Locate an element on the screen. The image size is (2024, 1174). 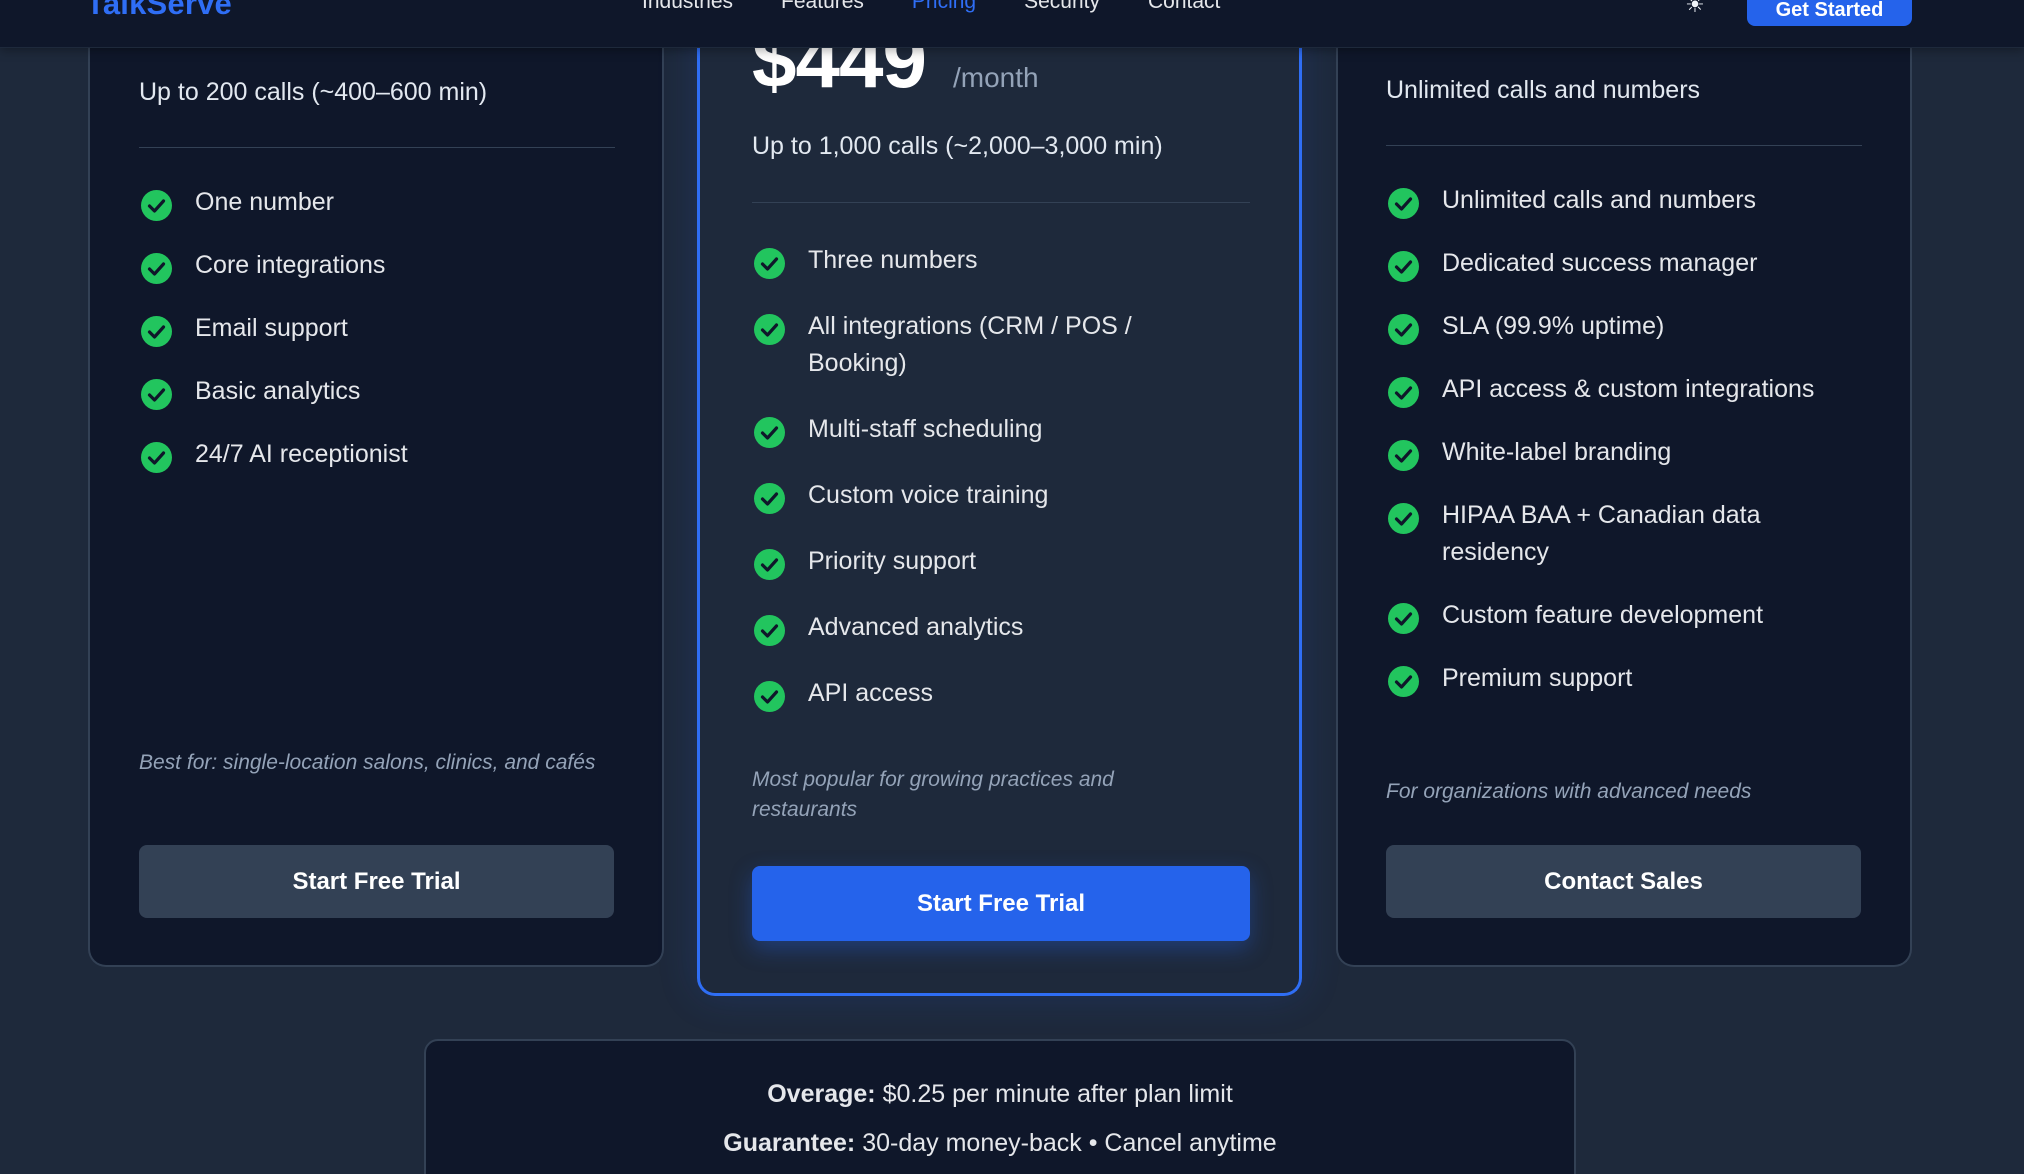
feature-item: Email support is located at coordinates (376, 328).